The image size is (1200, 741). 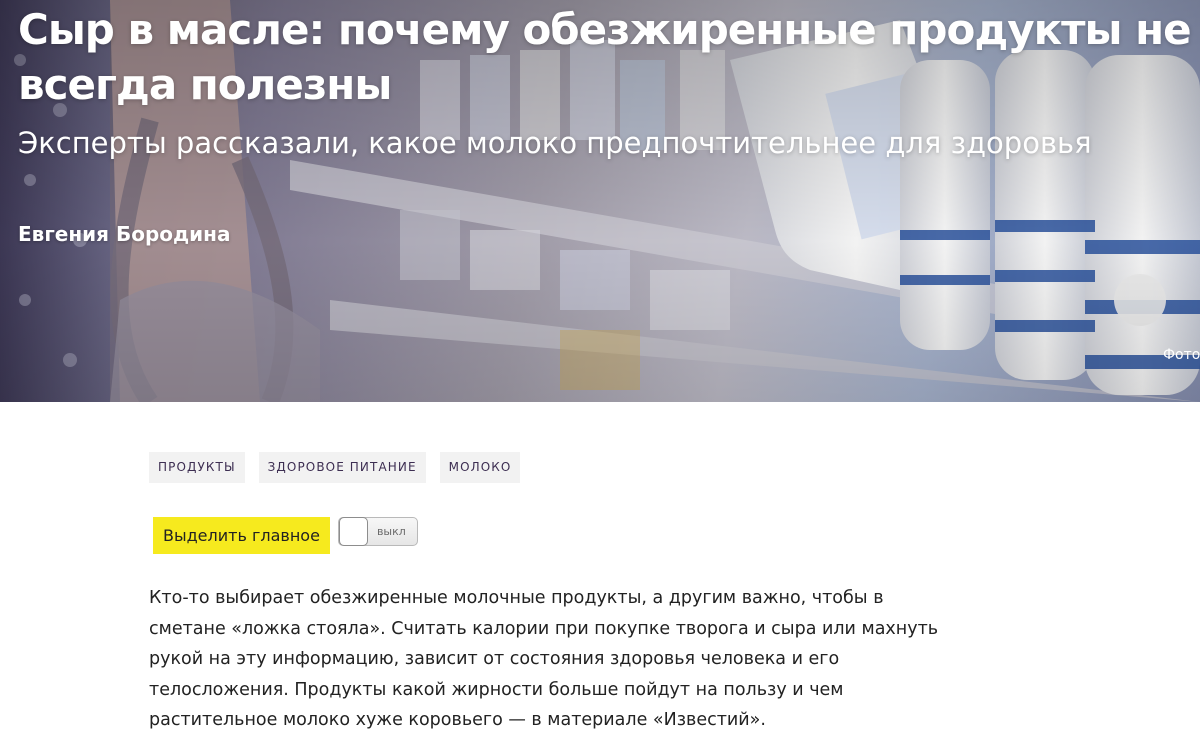 I want to click on tag-products: ПРОДУКТЫ, so click(x=197, y=467).